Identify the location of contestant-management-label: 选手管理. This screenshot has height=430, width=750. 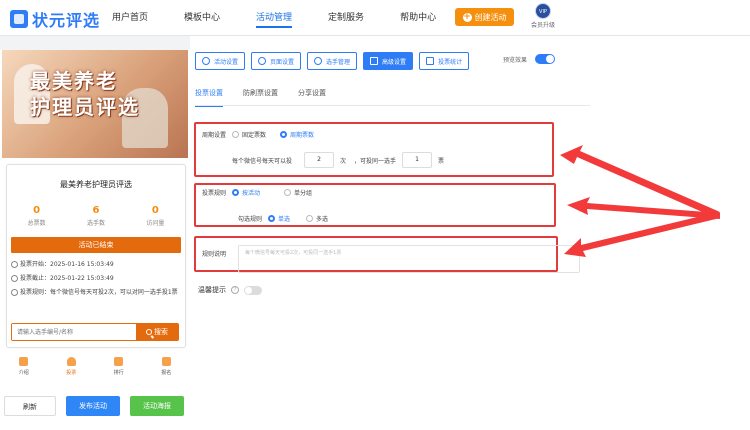
(338, 62).